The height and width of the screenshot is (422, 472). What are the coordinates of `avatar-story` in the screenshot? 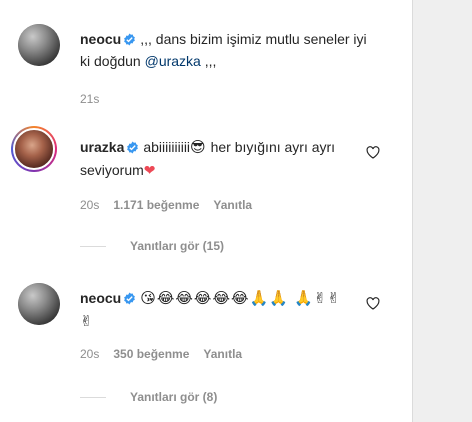 It's located at (34, 149).